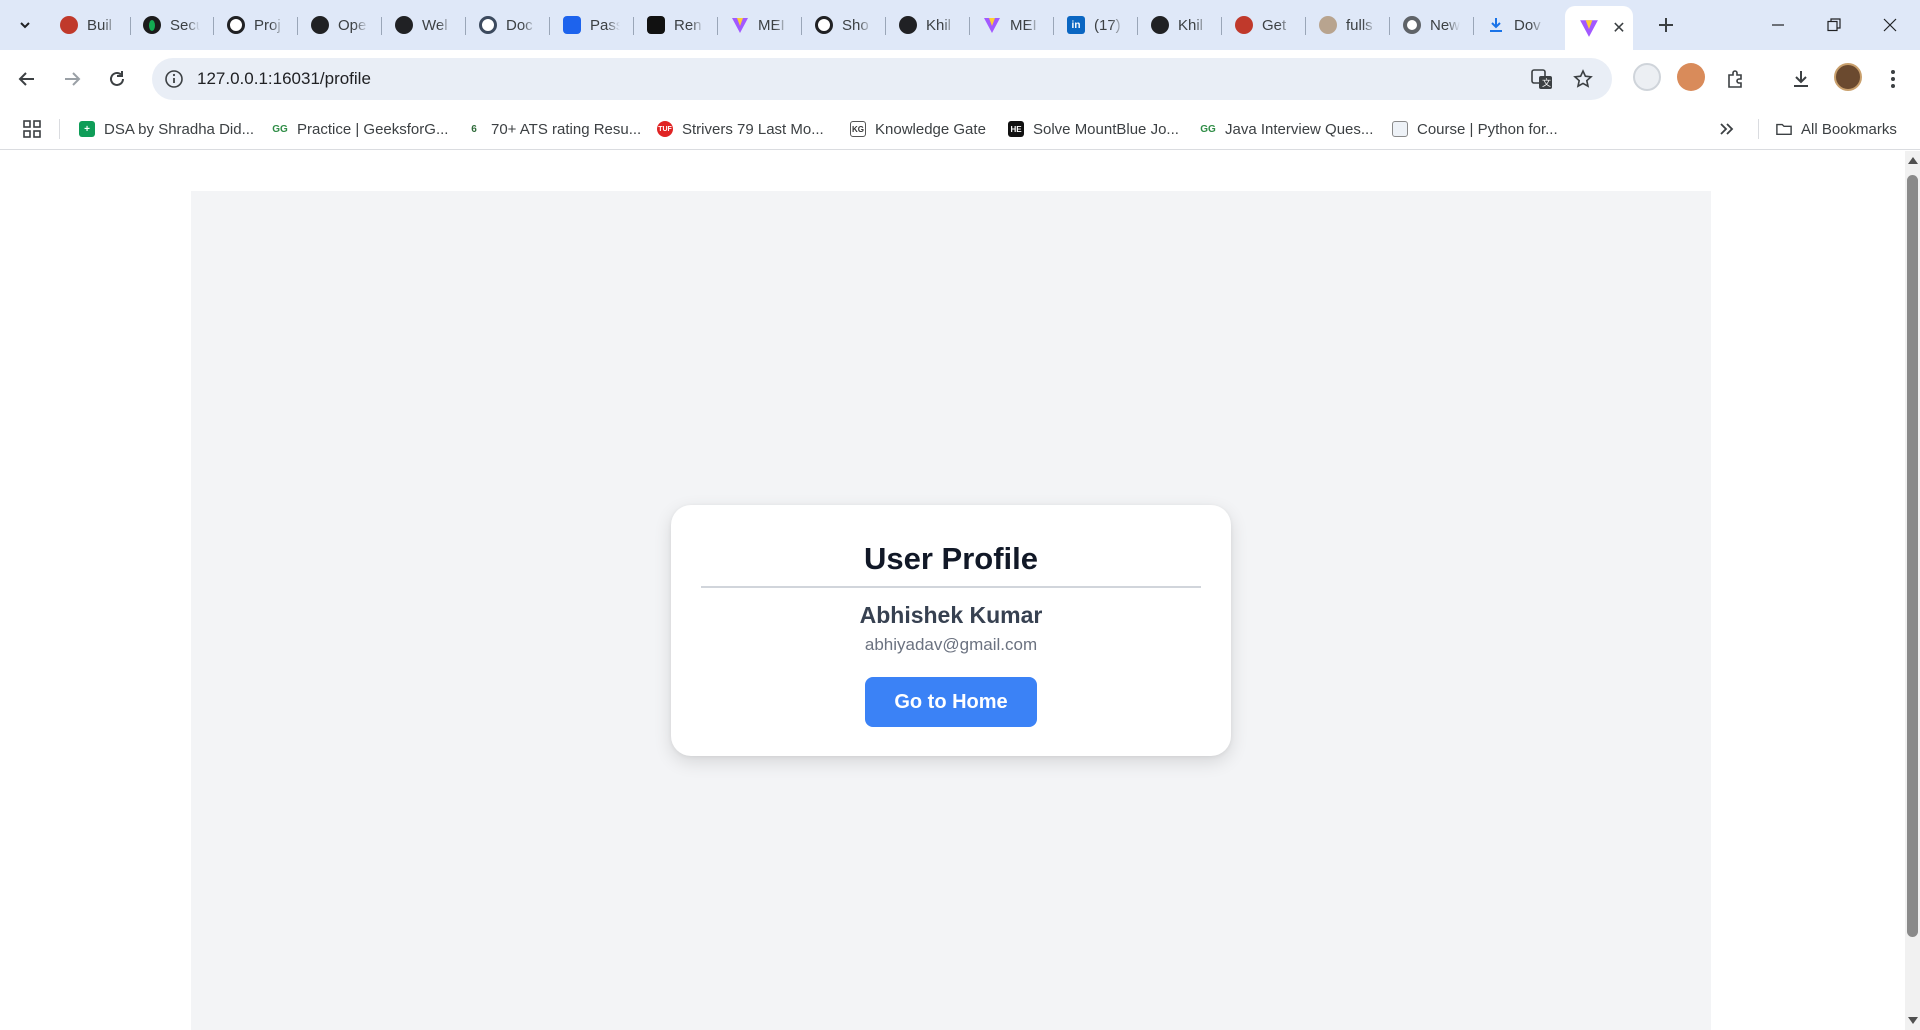 This screenshot has height=1030, width=1920. What do you see at coordinates (1016, 129) in the screenshot?
I see `hackerearth-icon: HE` at bounding box center [1016, 129].